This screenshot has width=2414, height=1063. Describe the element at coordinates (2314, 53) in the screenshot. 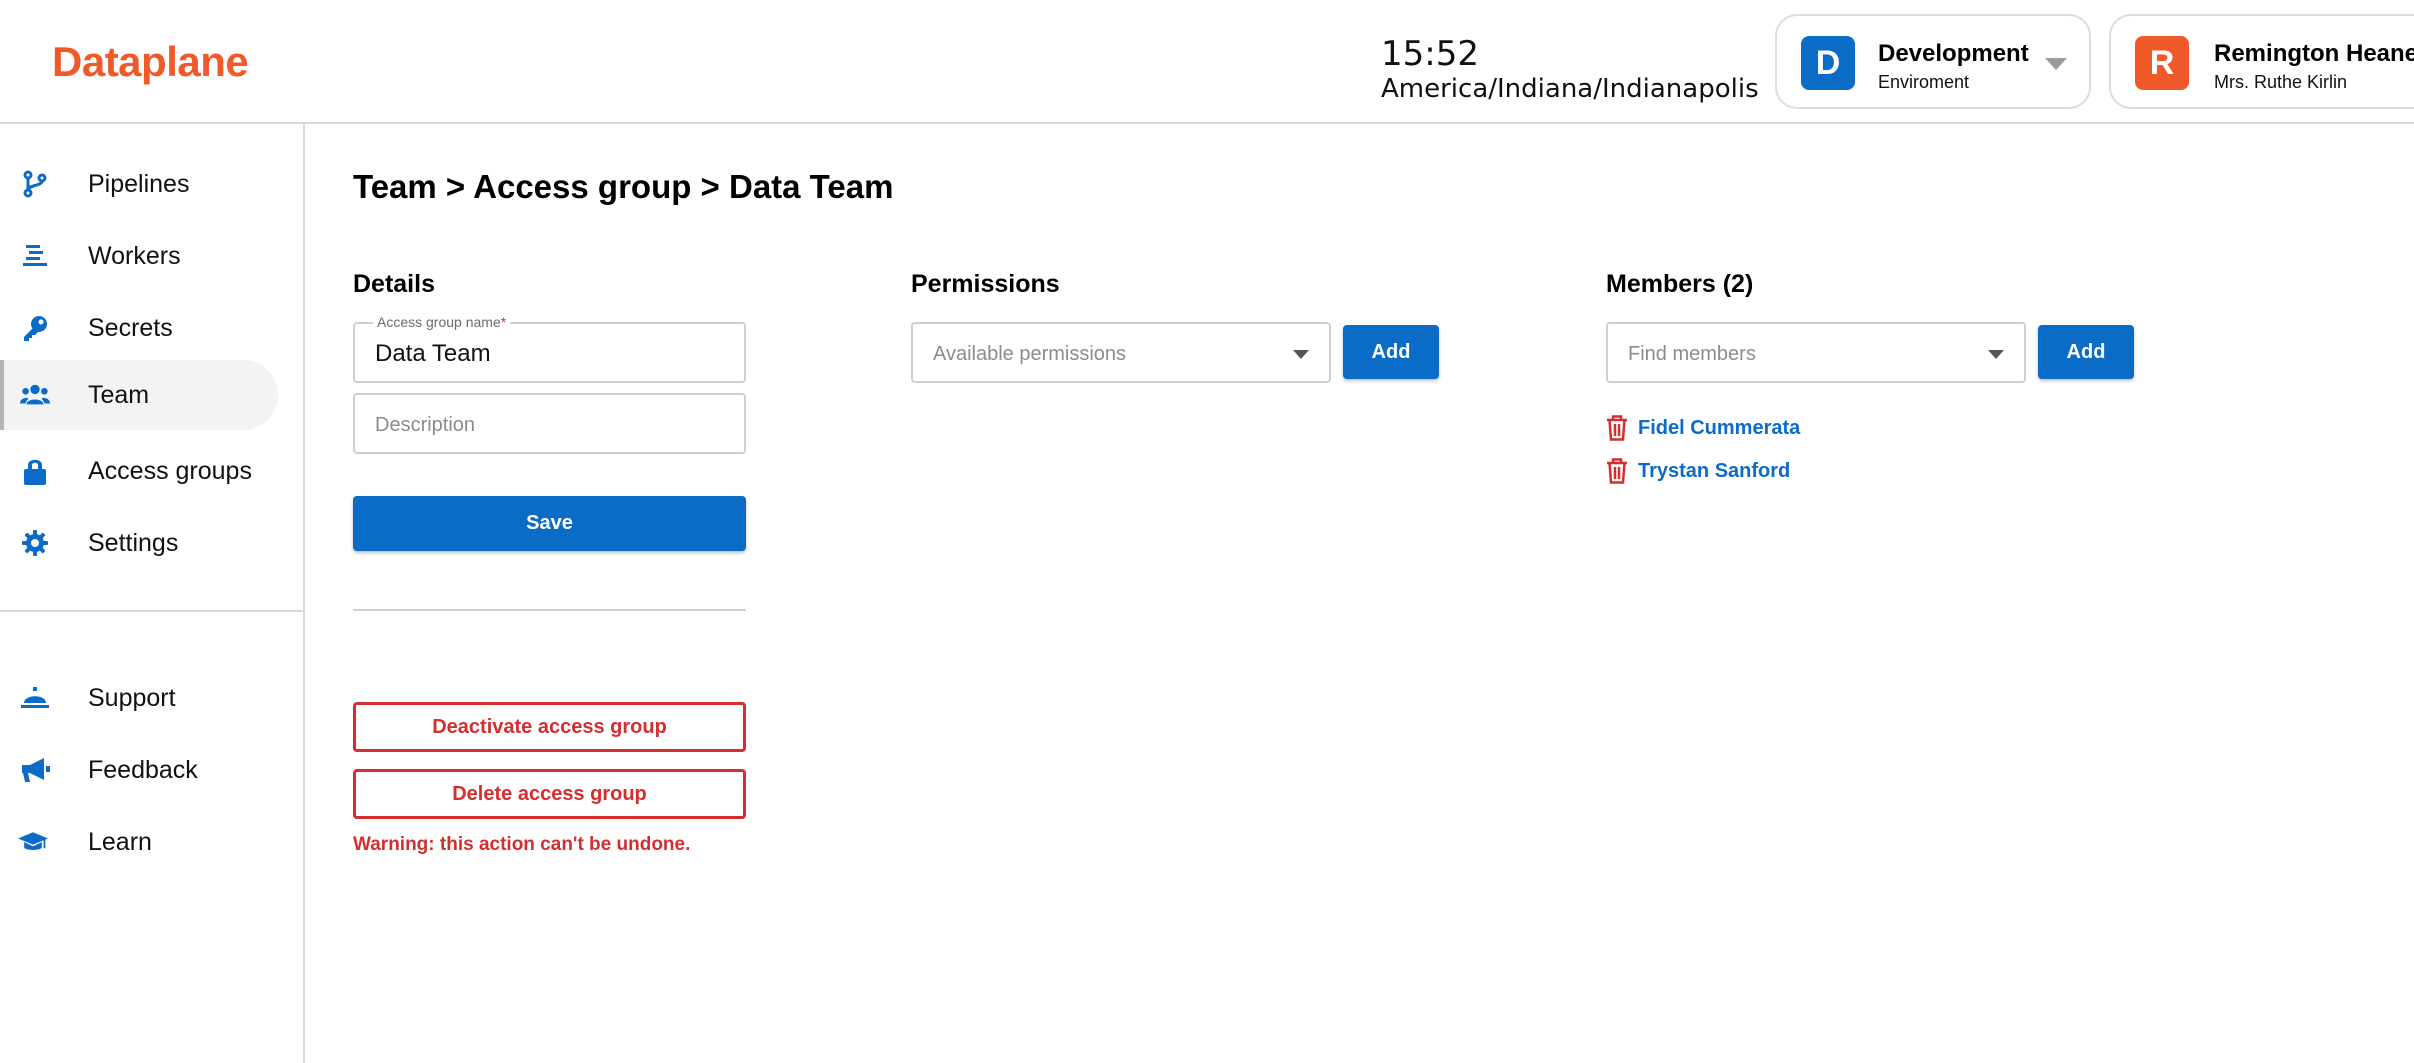

I see `user-name: Remington Heaney` at that location.